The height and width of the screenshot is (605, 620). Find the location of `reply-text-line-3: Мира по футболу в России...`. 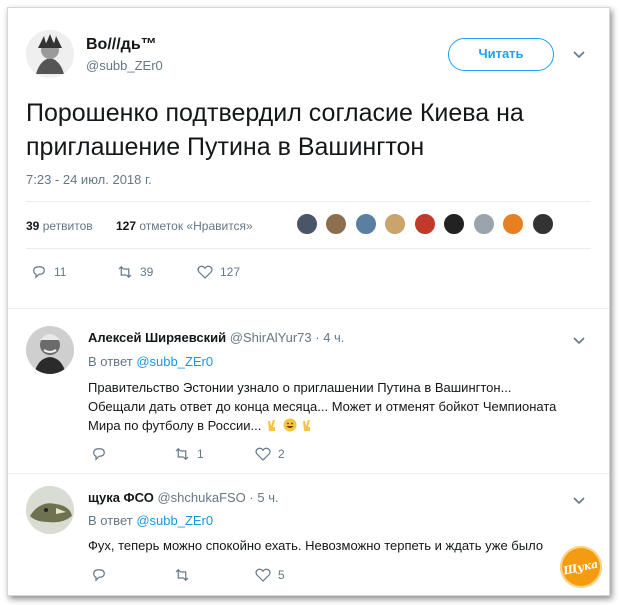

reply-text-line-3: Мира по футболу в России... is located at coordinates (343, 425).